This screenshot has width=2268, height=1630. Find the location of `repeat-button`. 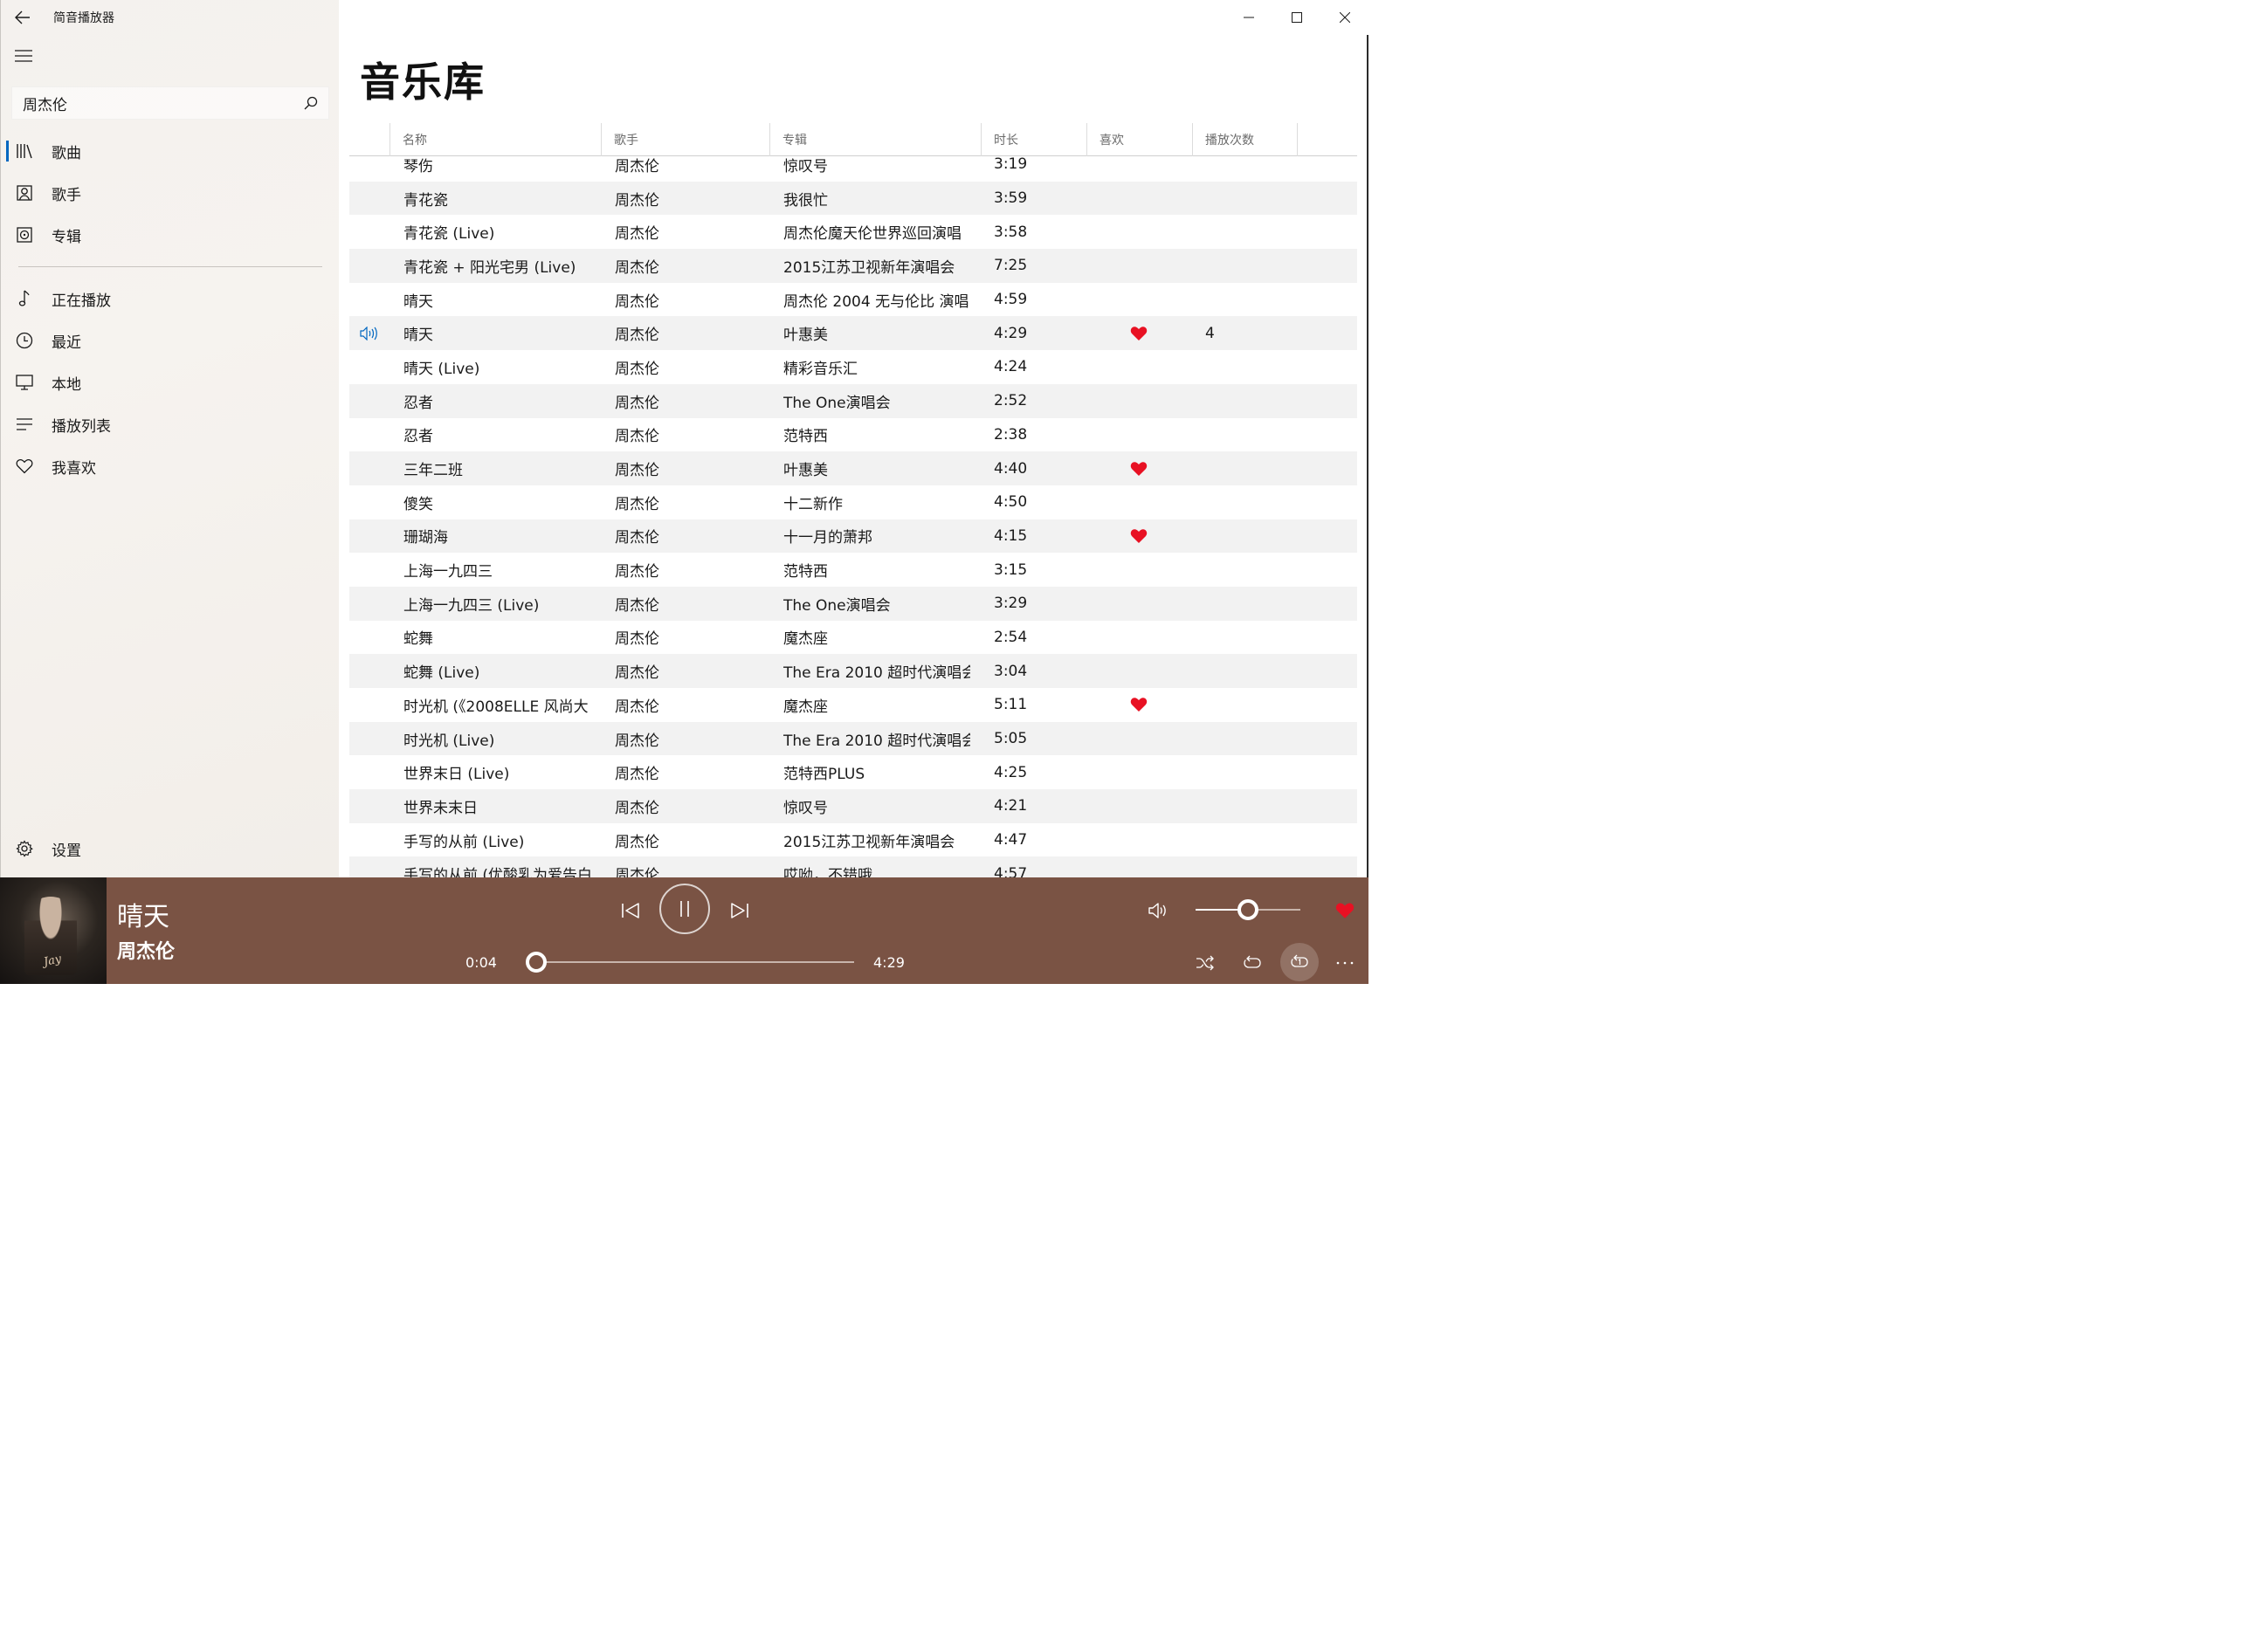

repeat-button is located at coordinates (1252, 963).